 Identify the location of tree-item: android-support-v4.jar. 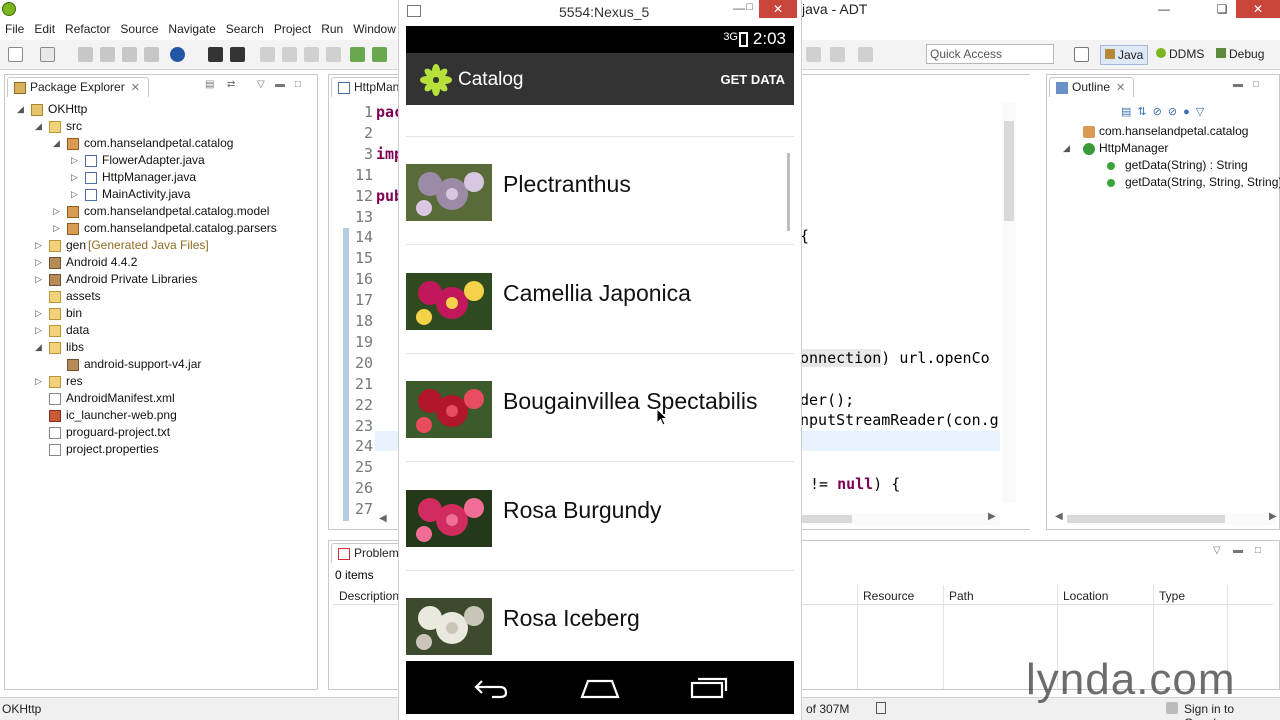
(161, 364).